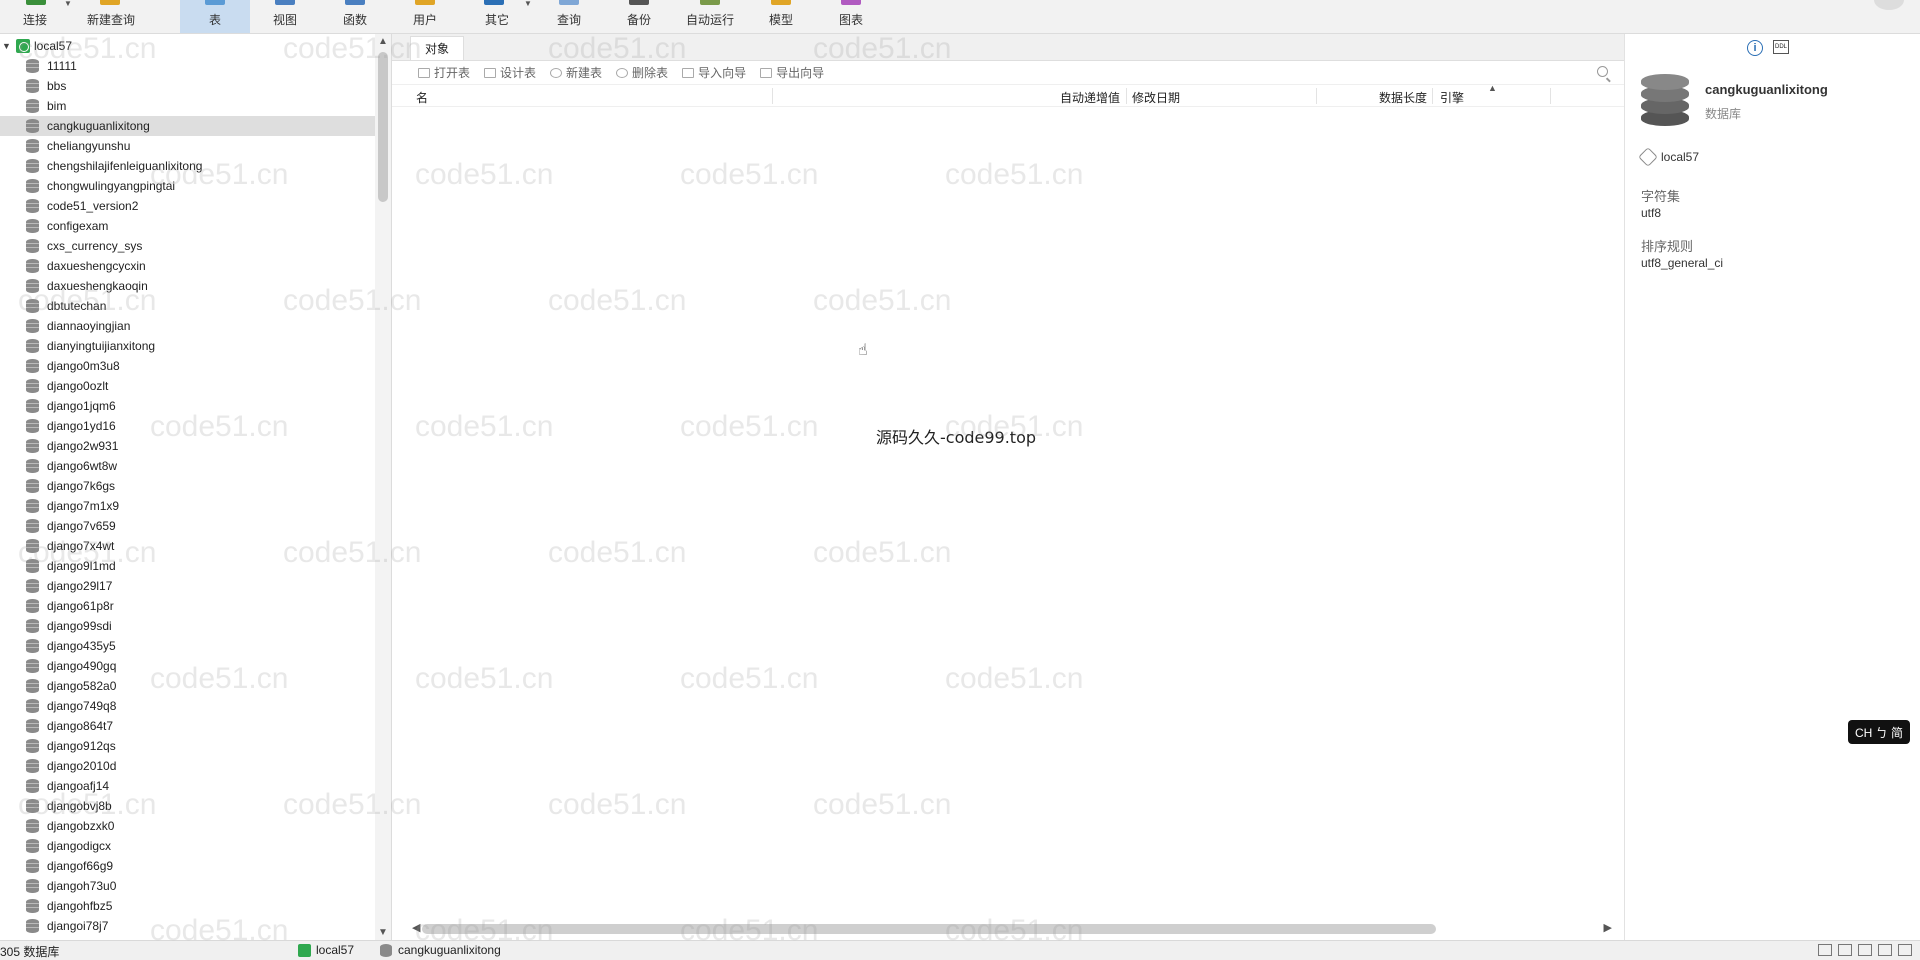 This screenshot has width=1920, height=960. Describe the element at coordinates (1865, 950) in the screenshot. I see `grid-view-icon` at that location.